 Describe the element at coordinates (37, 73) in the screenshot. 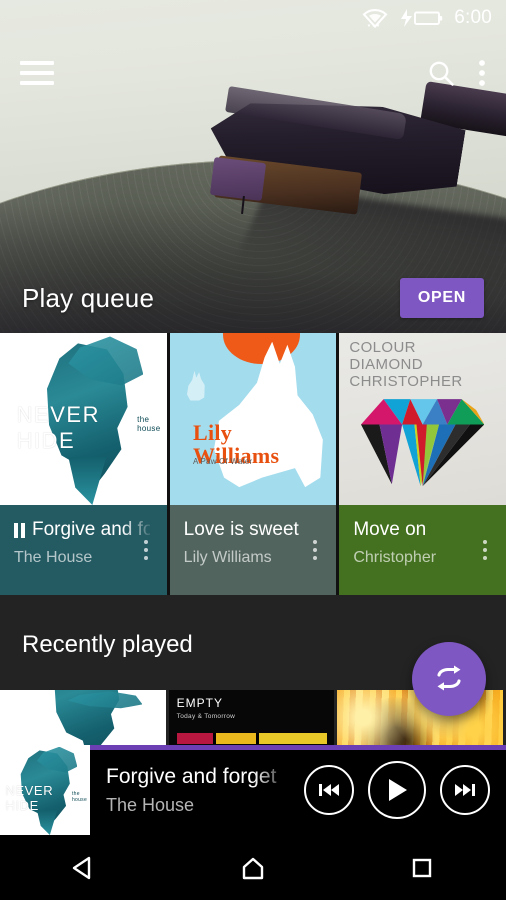

I see `hamburger-menu-icon` at that location.